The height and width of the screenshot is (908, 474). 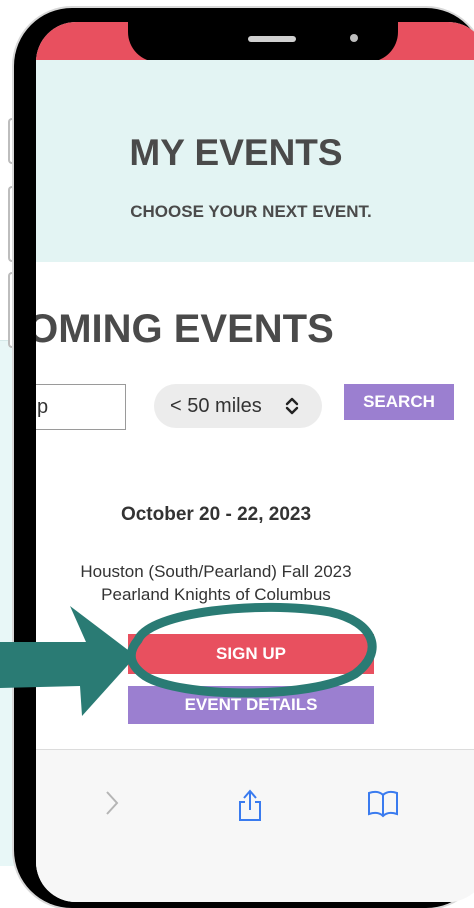 What do you see at coordinates (399, 402) in the screenshot?
I see `search-button: SEARCH` at bounding box center [399, 402].